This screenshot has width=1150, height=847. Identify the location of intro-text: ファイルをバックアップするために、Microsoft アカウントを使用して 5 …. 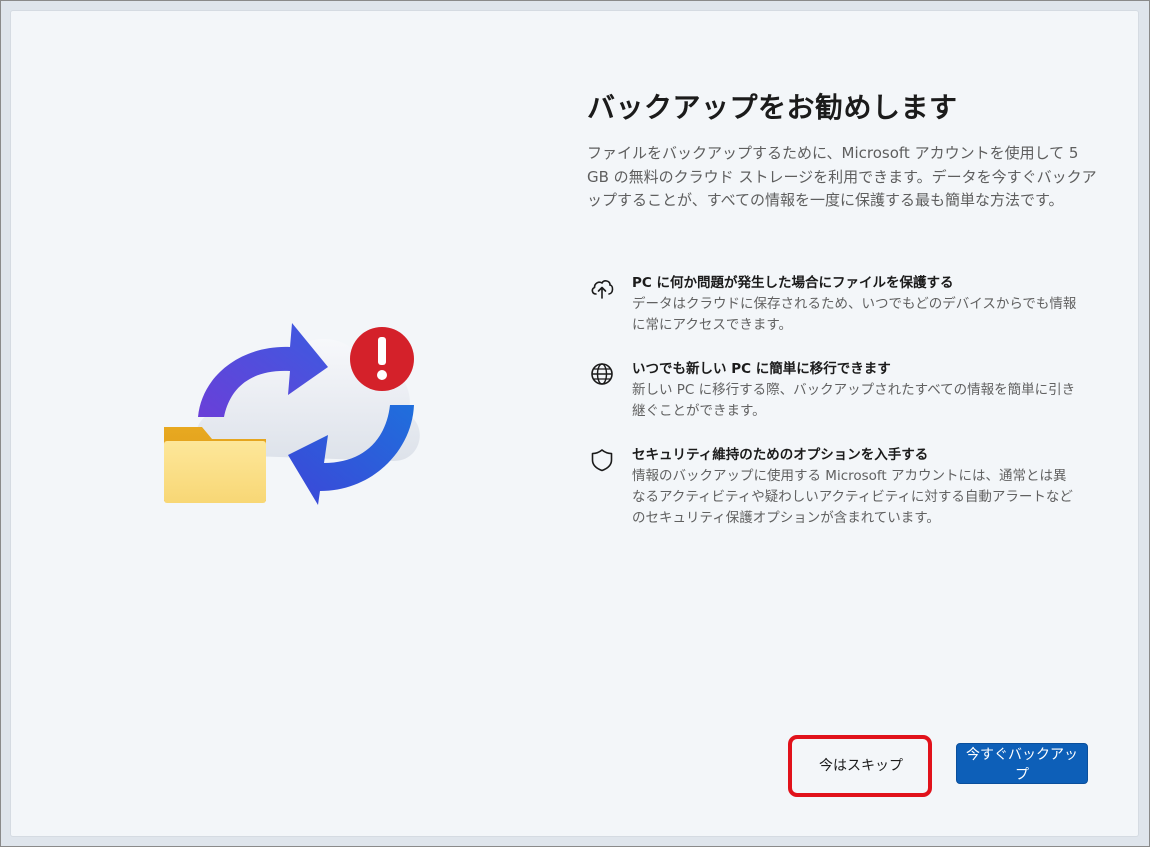
(842, 176).